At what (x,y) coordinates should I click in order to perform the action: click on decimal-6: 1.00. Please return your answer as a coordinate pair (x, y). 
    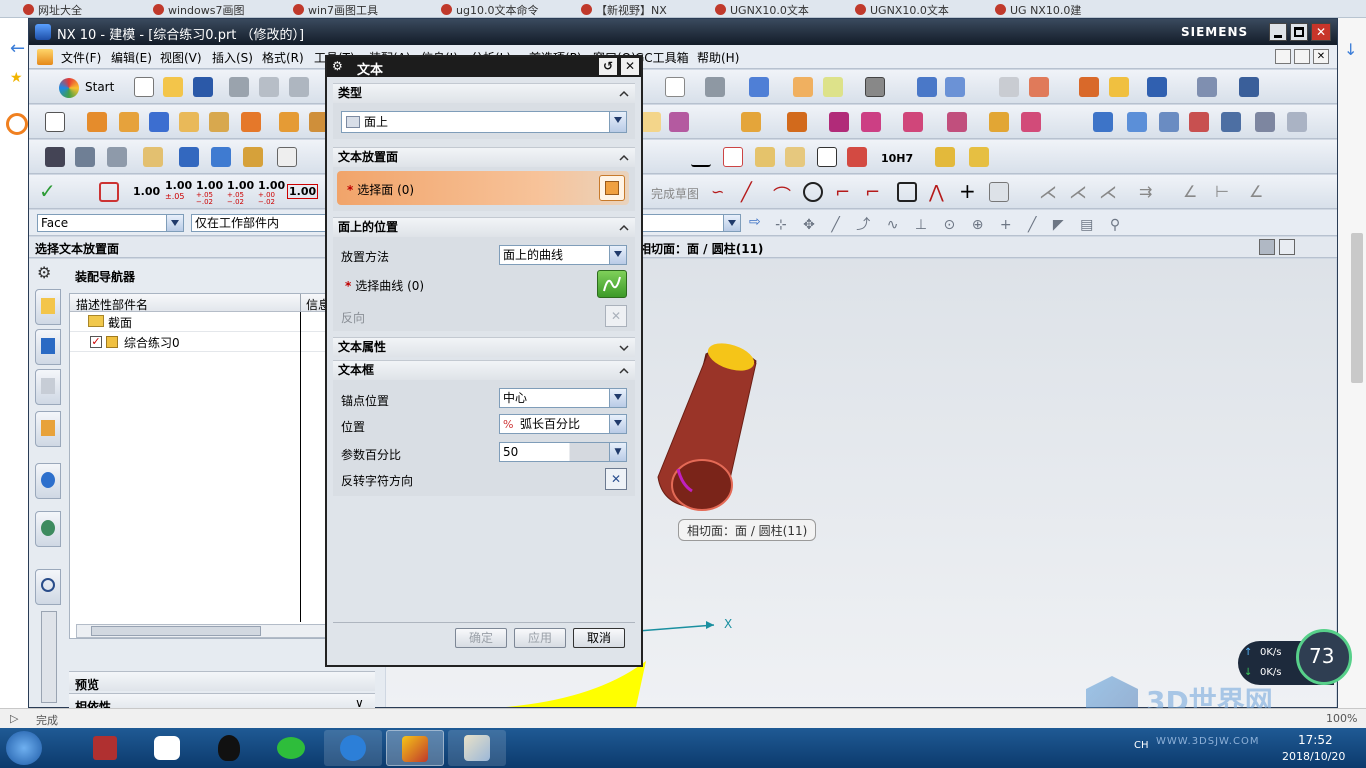
    Looking at the image, I should click on (303, 191).